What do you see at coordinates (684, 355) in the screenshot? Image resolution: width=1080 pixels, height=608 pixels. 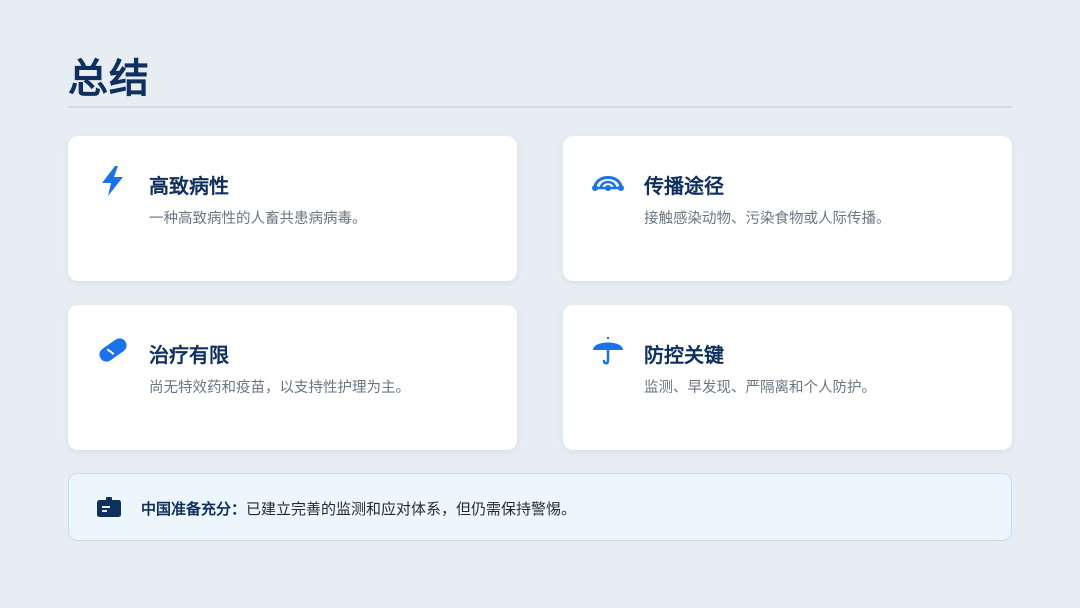 I see `card-title: 防控关键` at bounding box center [684, 355].